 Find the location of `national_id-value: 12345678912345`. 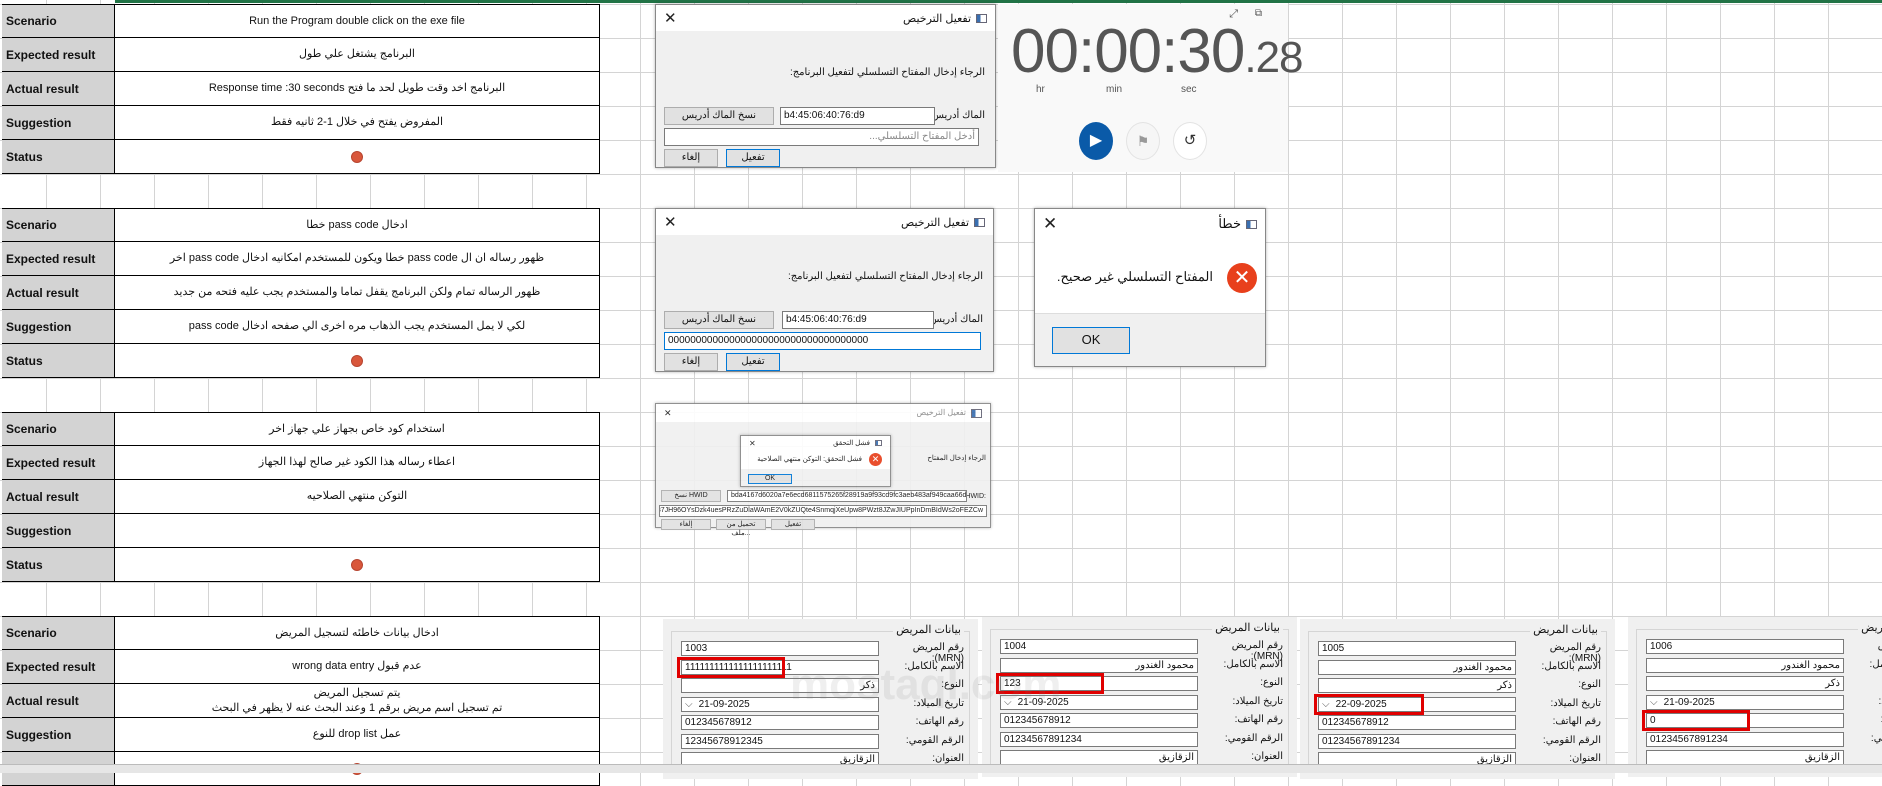

national_id-value: 12345678912345 is located at coordinates (724, 741).